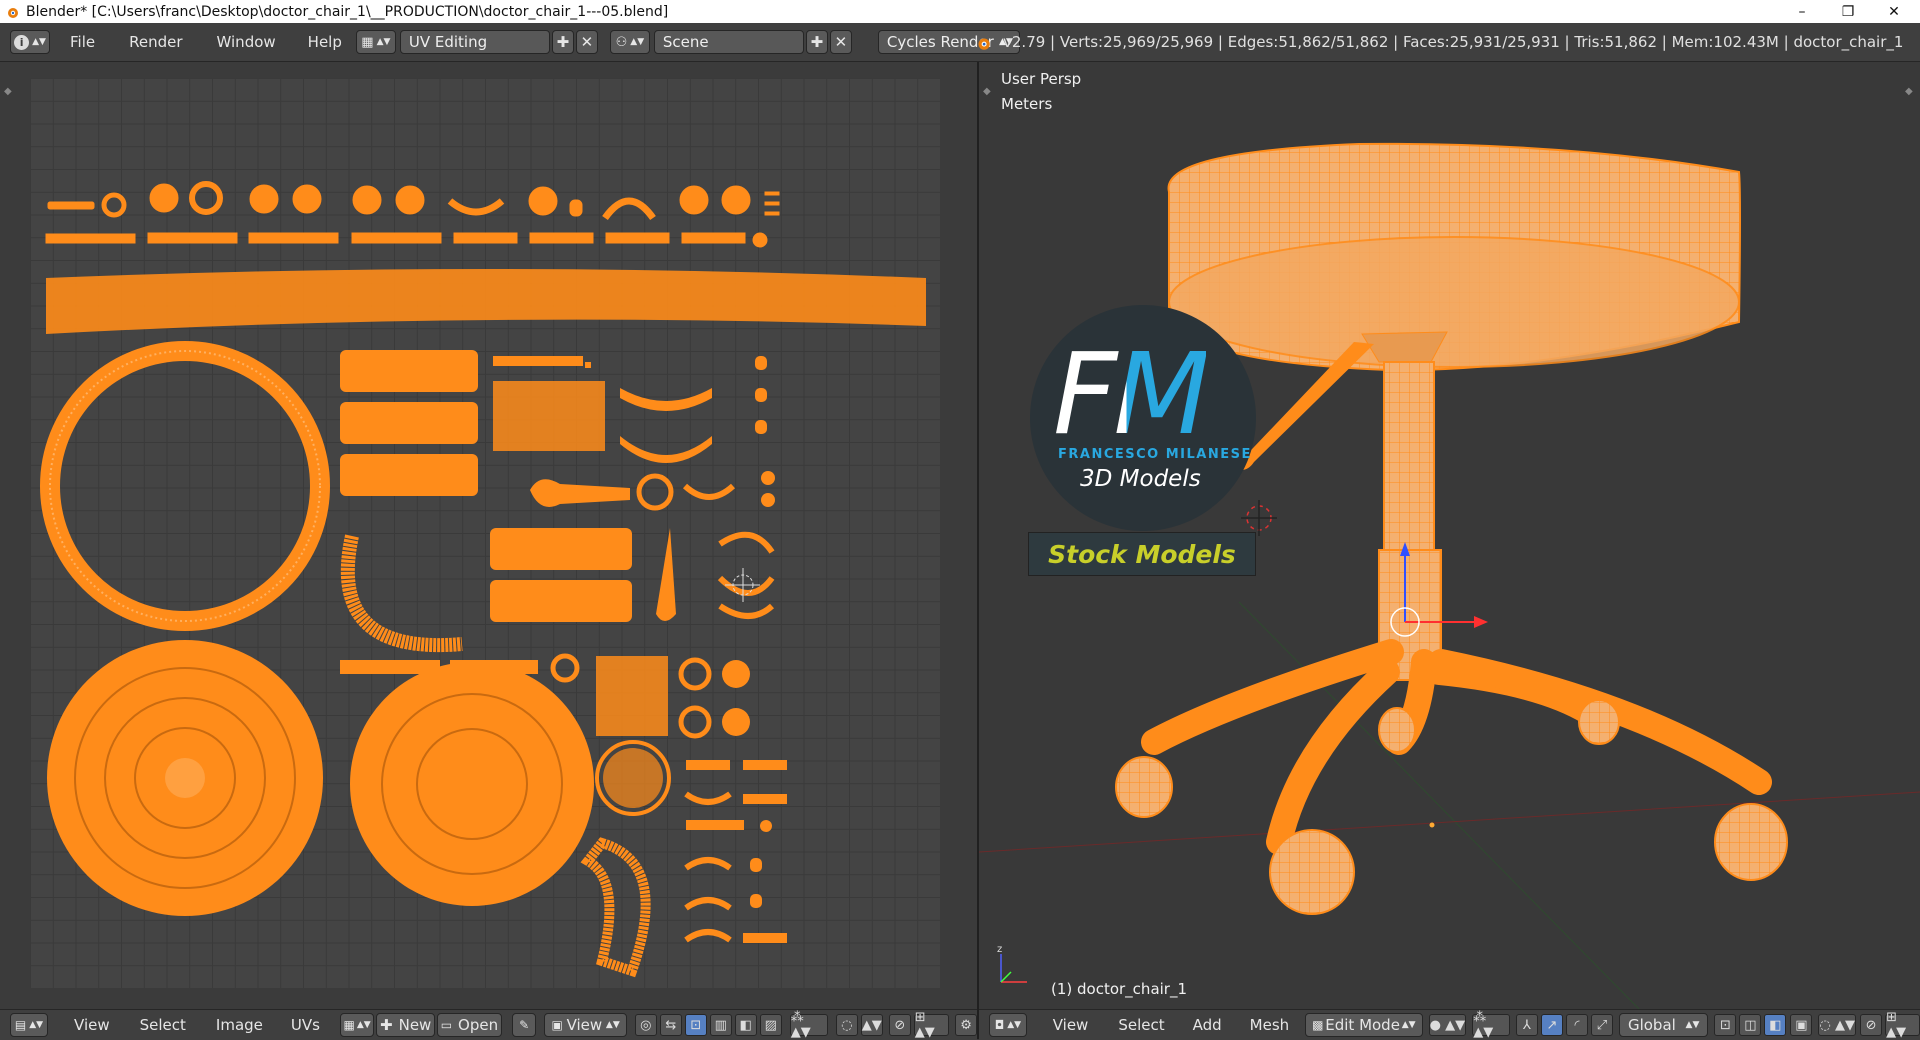 This screenshot has height=1040, width=1920. What do you see at coordinates (1432, 825) in the screenshot?
I see `object-origin` at bounding box center [1432, 825].